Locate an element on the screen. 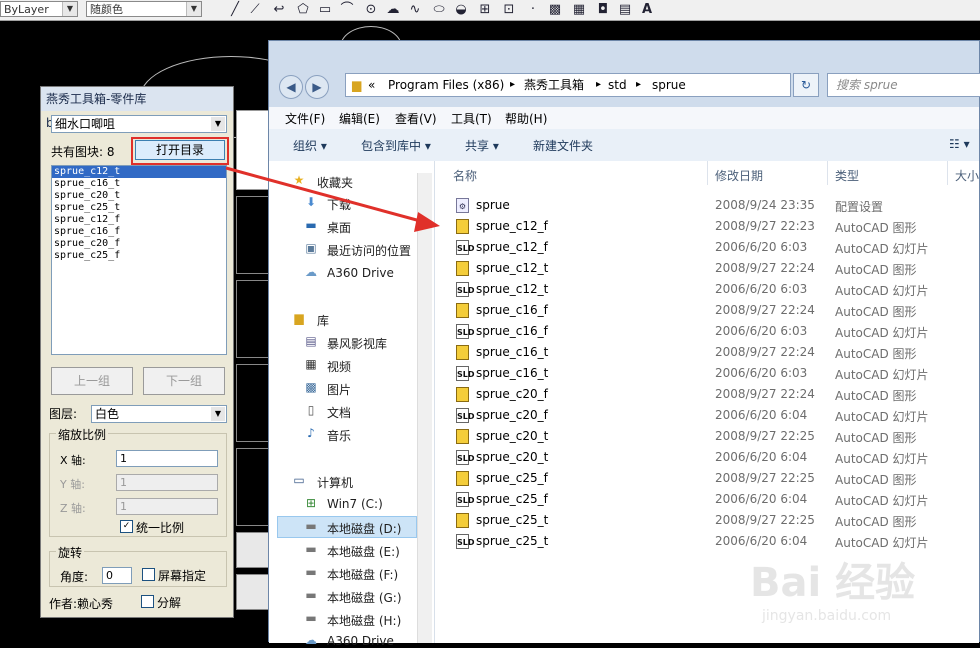 The height and width of the screenshot is (648, 980). baidu-watermark-url: jingyan.baidu.com is located at coordinates (827, 616).